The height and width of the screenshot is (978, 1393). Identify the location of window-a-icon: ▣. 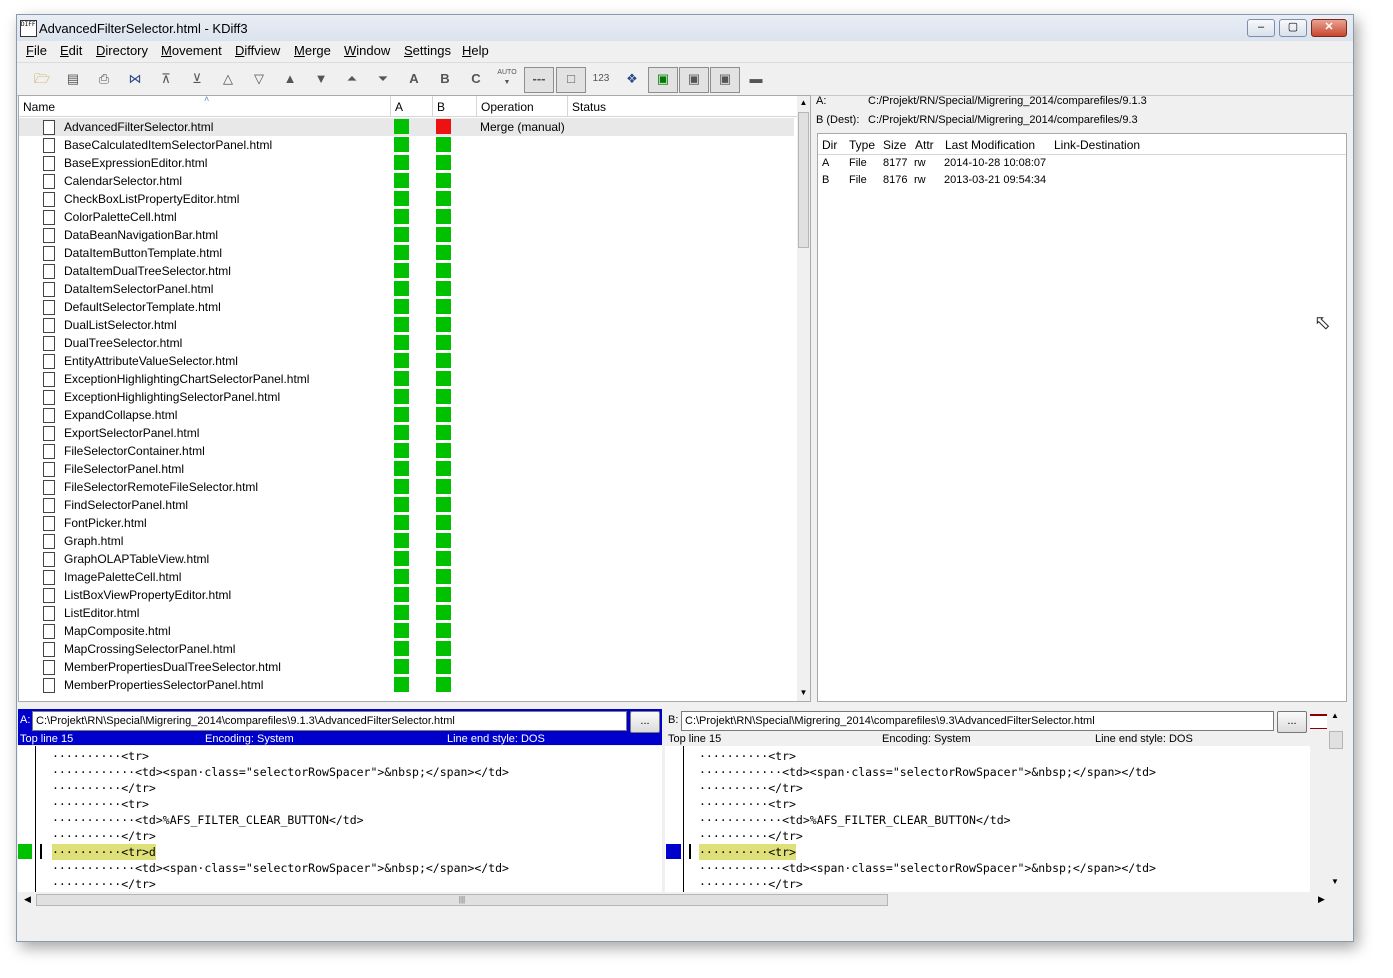
(663, 80).